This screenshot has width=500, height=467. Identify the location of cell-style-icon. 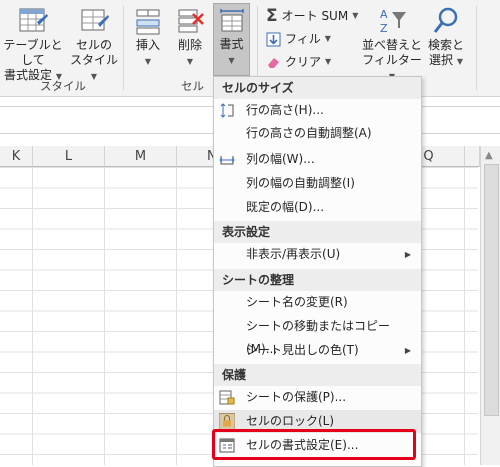
(95, 20).